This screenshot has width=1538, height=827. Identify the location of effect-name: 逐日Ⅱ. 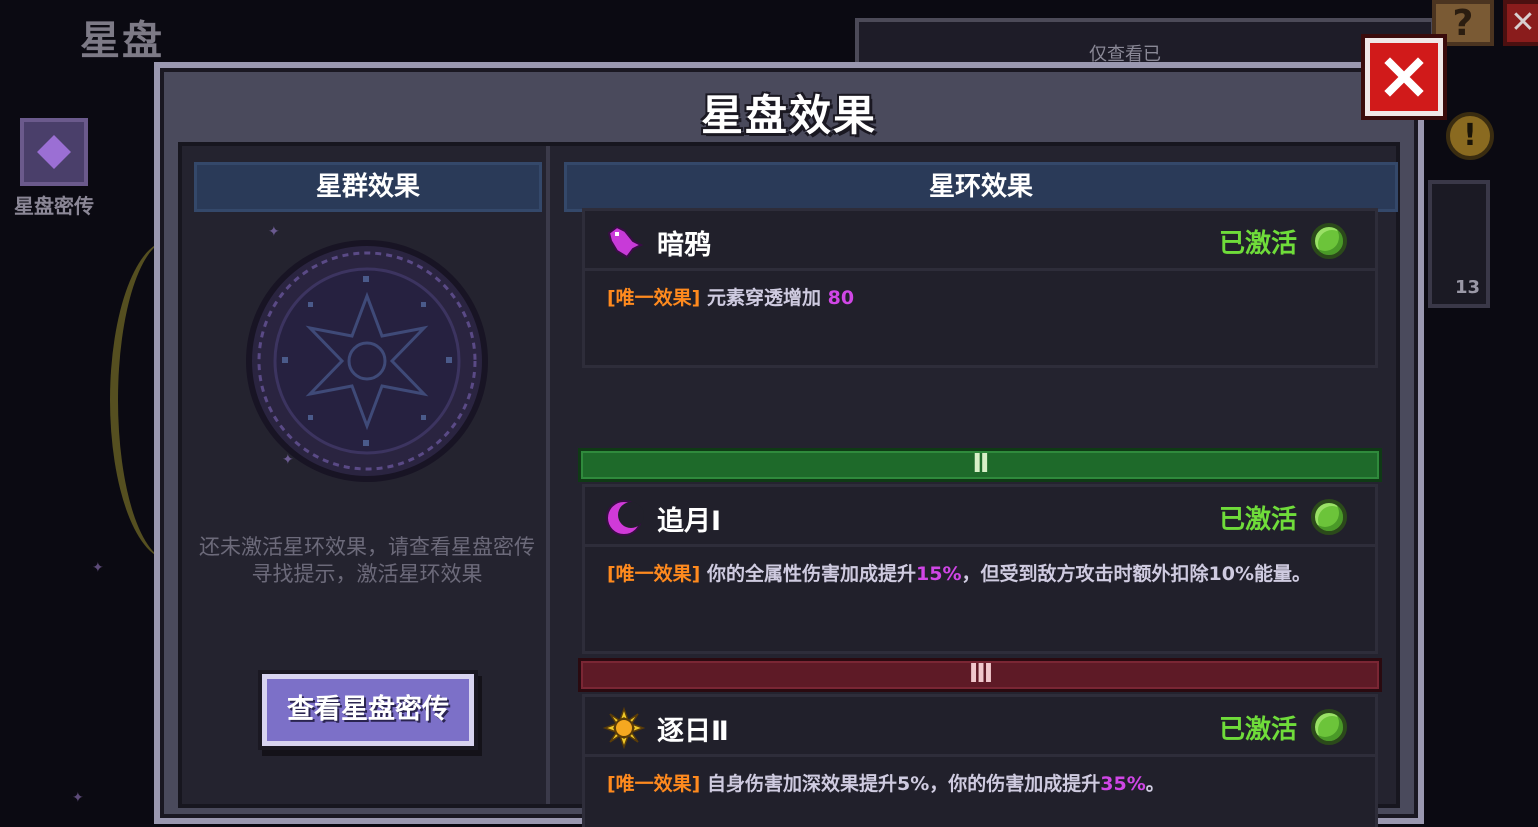
(693, 731).